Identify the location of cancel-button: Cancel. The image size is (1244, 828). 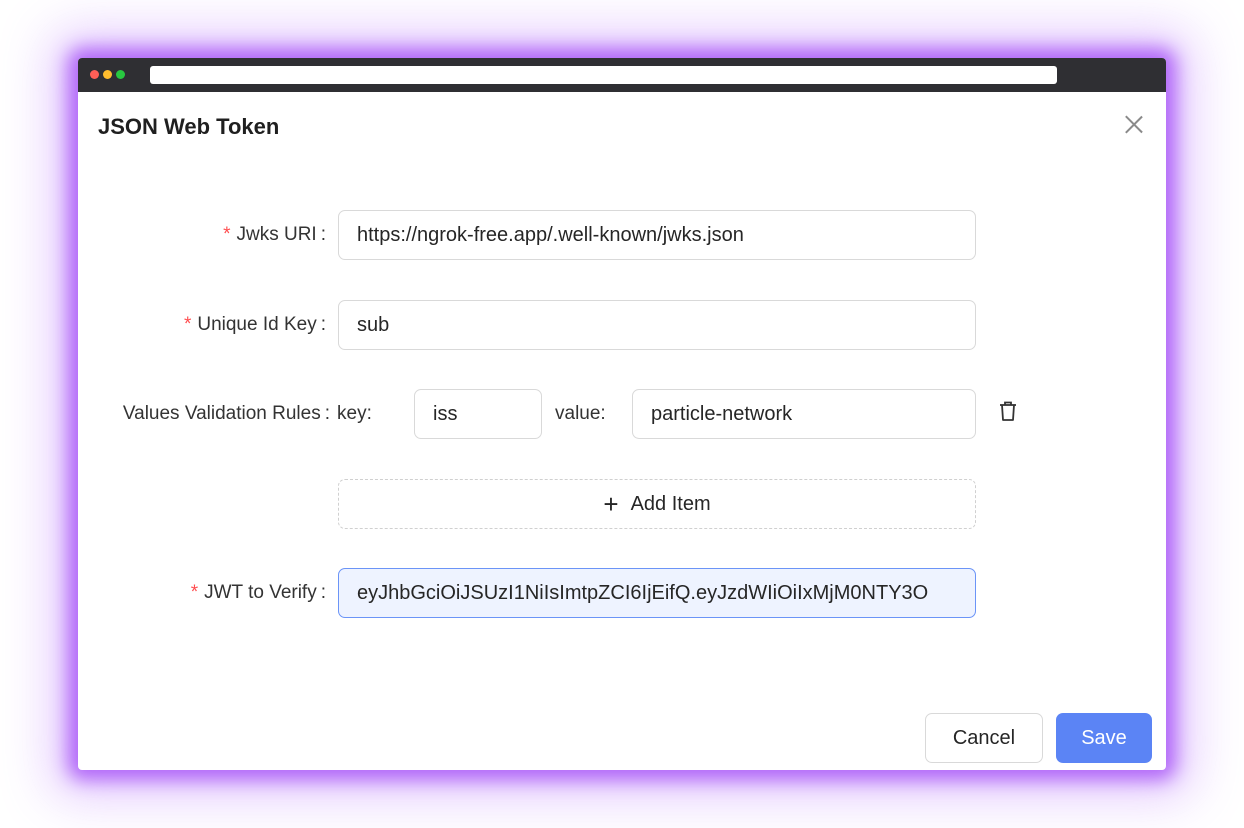
(984, 738).